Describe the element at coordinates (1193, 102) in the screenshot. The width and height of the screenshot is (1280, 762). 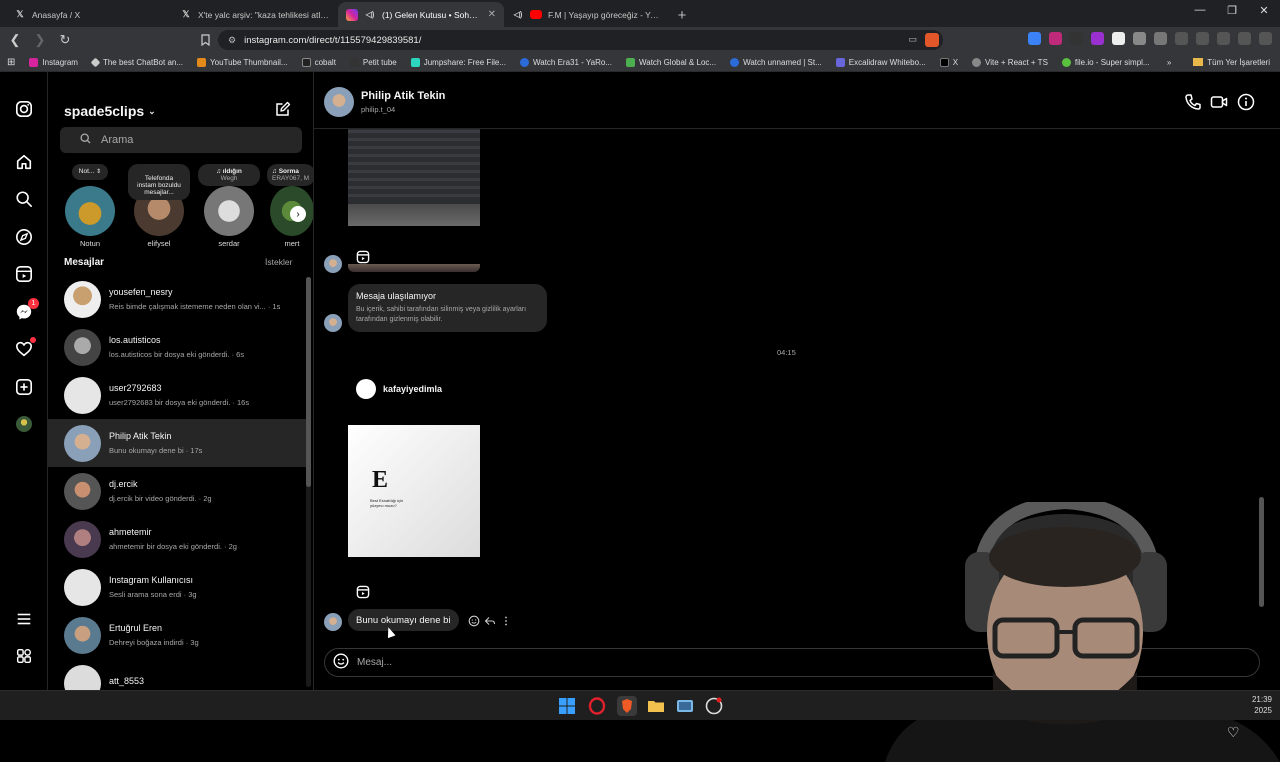
I see `phone-icon` at that location.